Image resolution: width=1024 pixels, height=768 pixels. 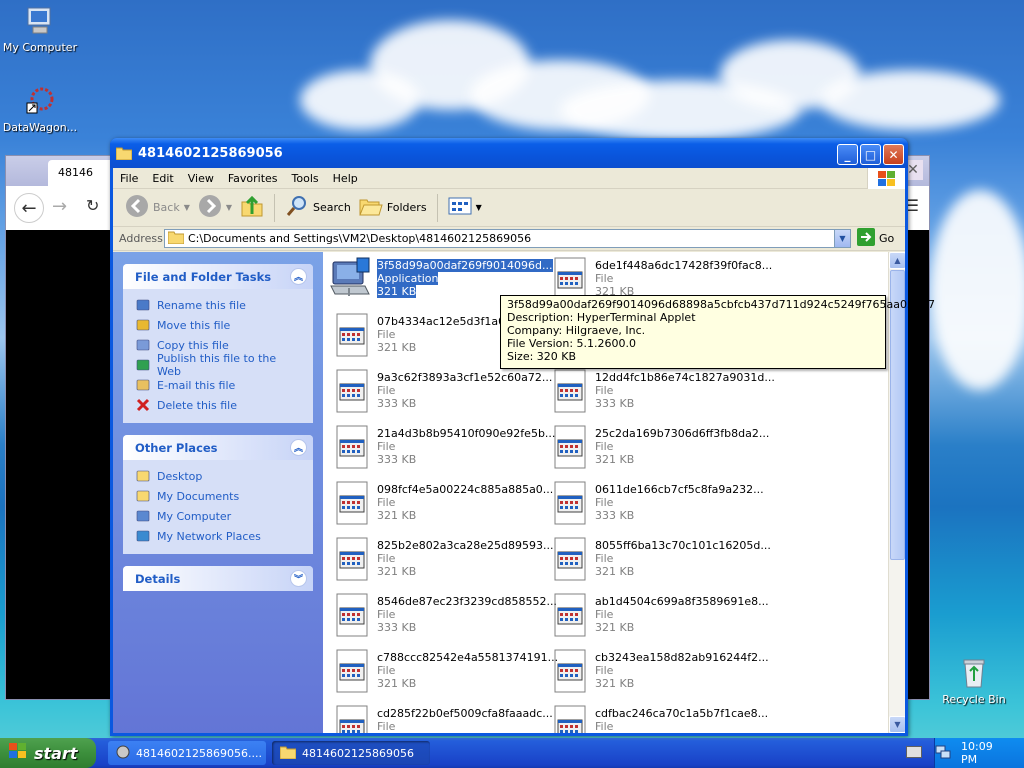 I want to click on file-item: 12dd4fc1b86e74c1827a9031d... File 333 KB, so click(x=661, y=394).